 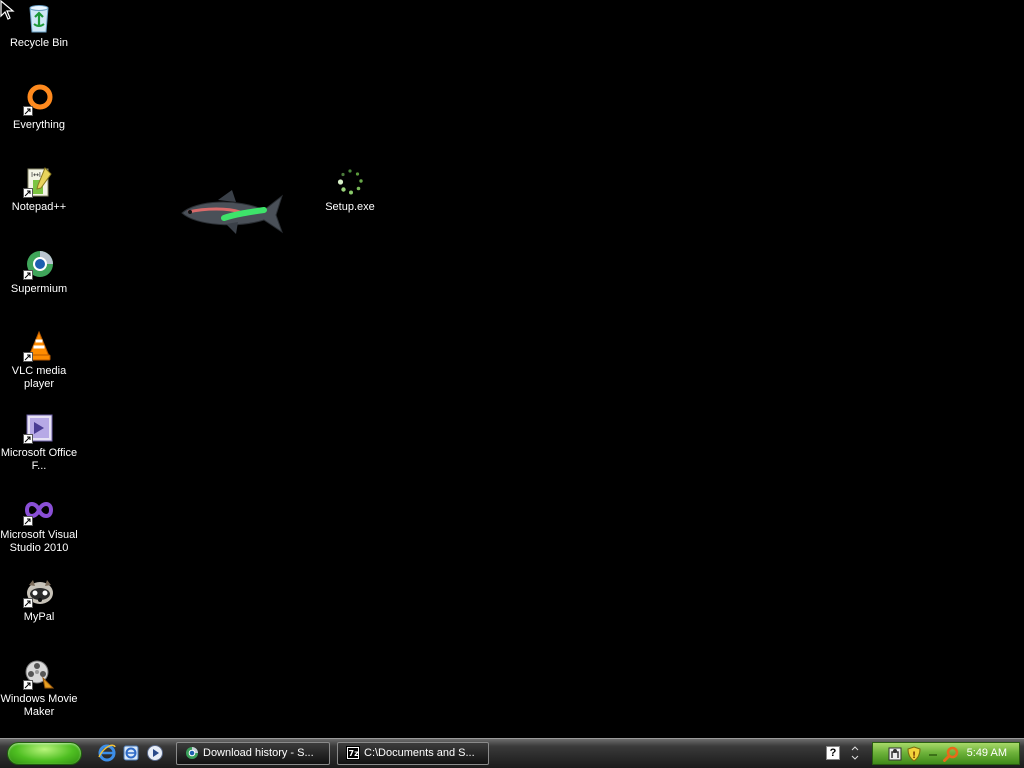 I want to click on quick-launch-bar, so click(x=131, y=754).